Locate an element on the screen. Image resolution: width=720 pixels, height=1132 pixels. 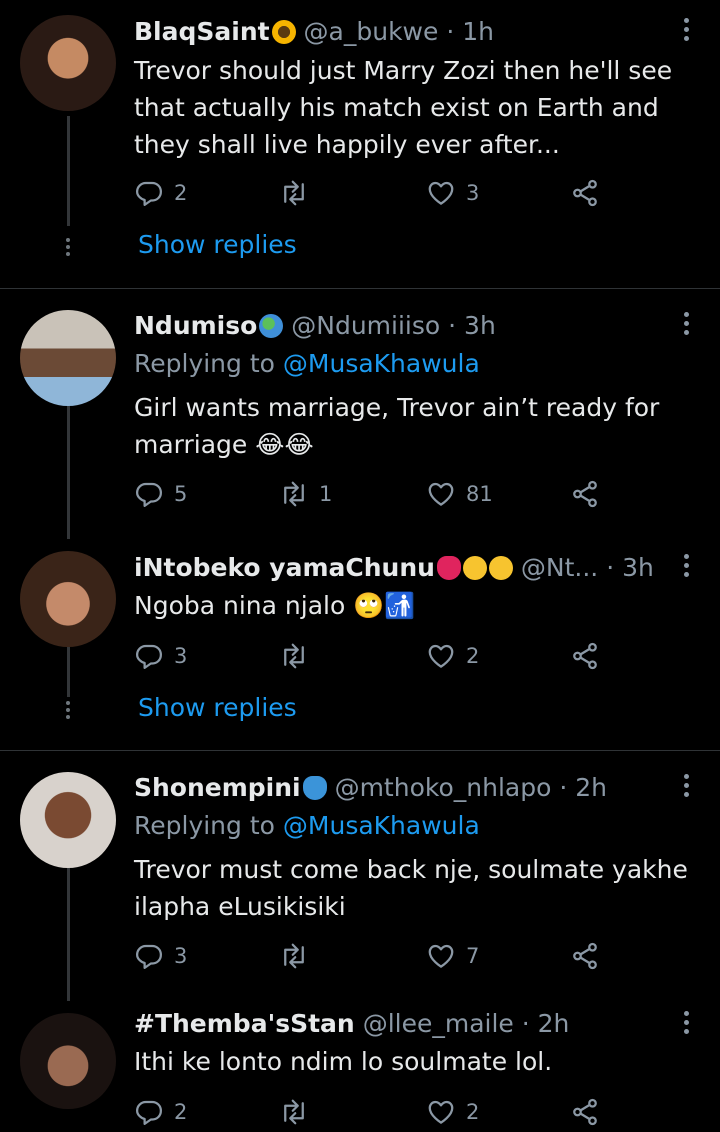
sunflower-icon is located at coordinates (283, 32).